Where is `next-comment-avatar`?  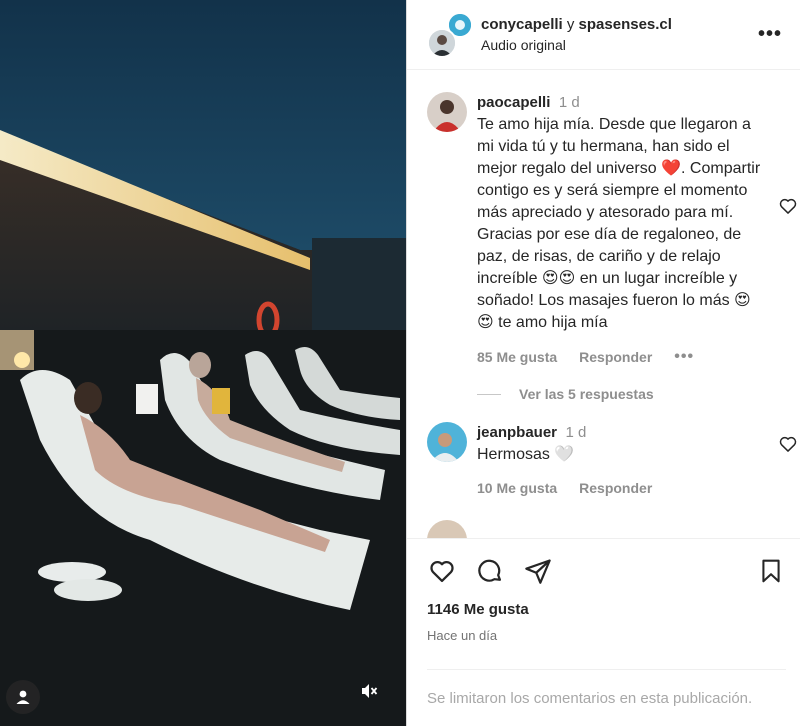
next-comment-avatar is located at coordinates (447, 529).